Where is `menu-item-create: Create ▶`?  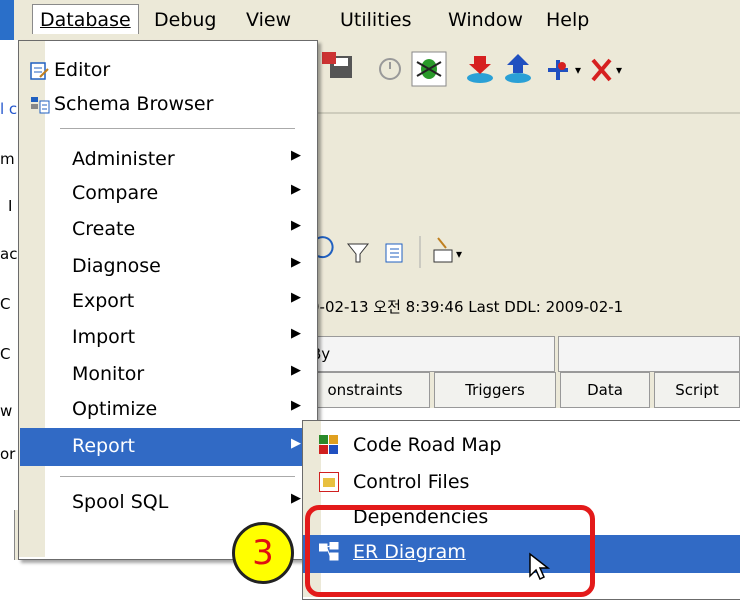
menu-item-create: Create ▶ is located at coordinates (167, 230).